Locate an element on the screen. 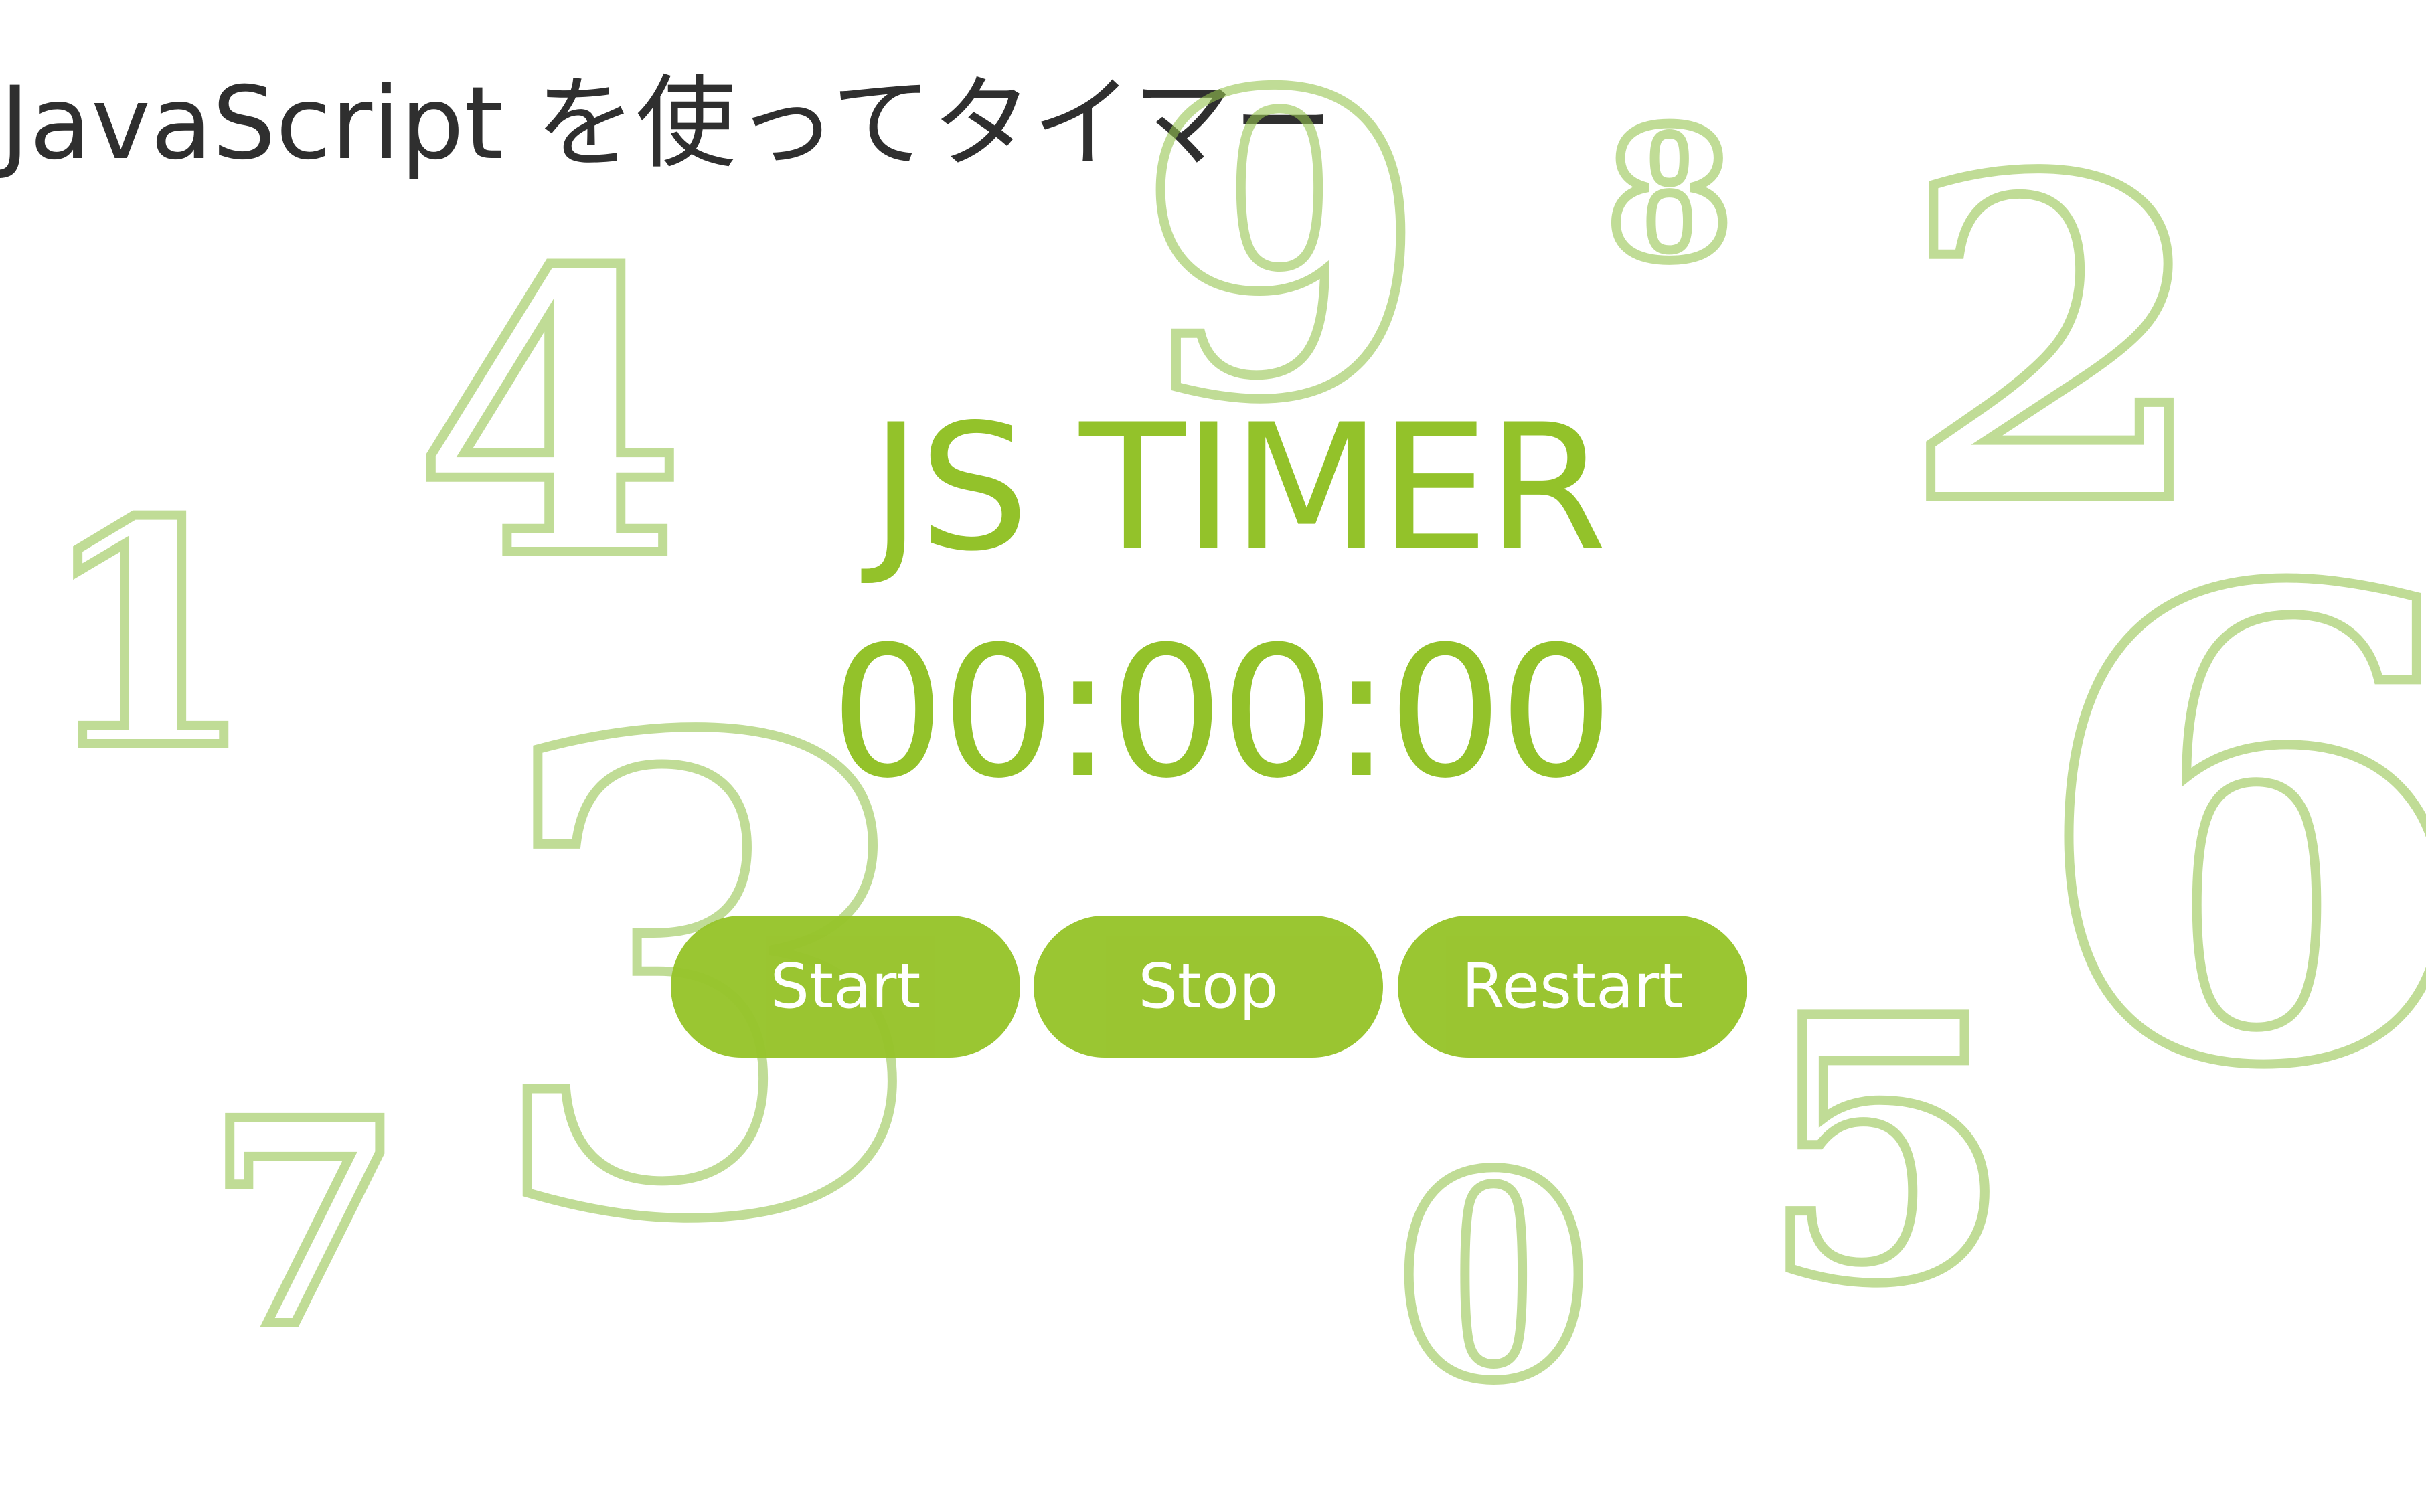  background-digit-1: 1 is located at coordinates (147, 636).